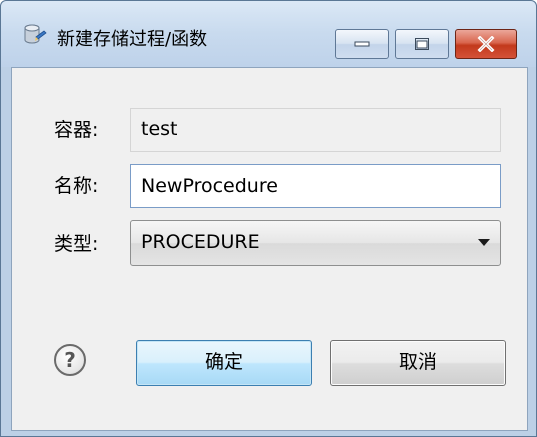 Image resolution: width=537 pixels, height=437 pixels. Describe the element at coordinates (76, 130) in the screenshot. I see `container-label: 容器:` at that location.